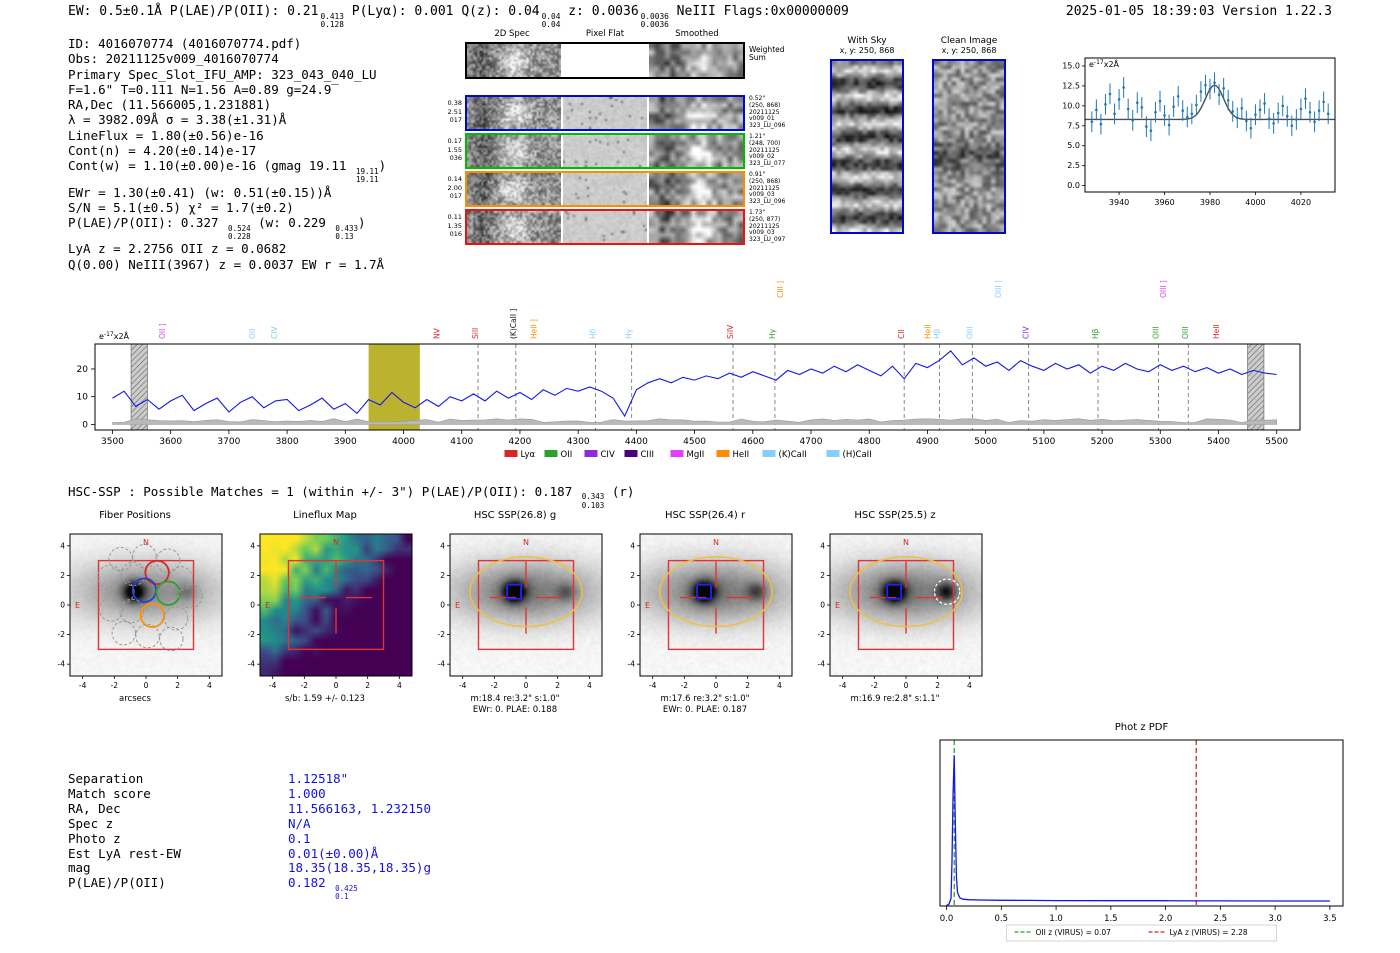 The height and width of the screenshot is (953, 1400). What do you see at coordinates (359, 868) in the screenshot?
I see `match-field-value: 18.35(18.35,18.35)g` at bounding box center [359, 868].